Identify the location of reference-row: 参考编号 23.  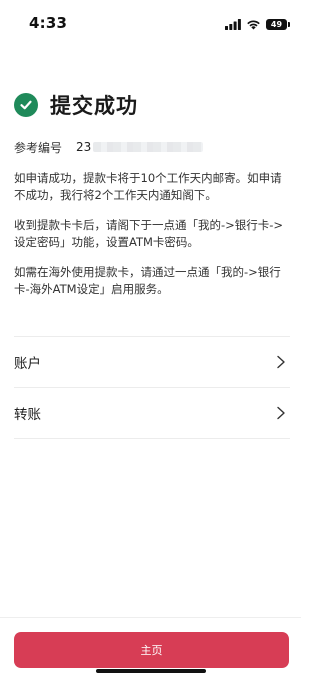
(150, 147).